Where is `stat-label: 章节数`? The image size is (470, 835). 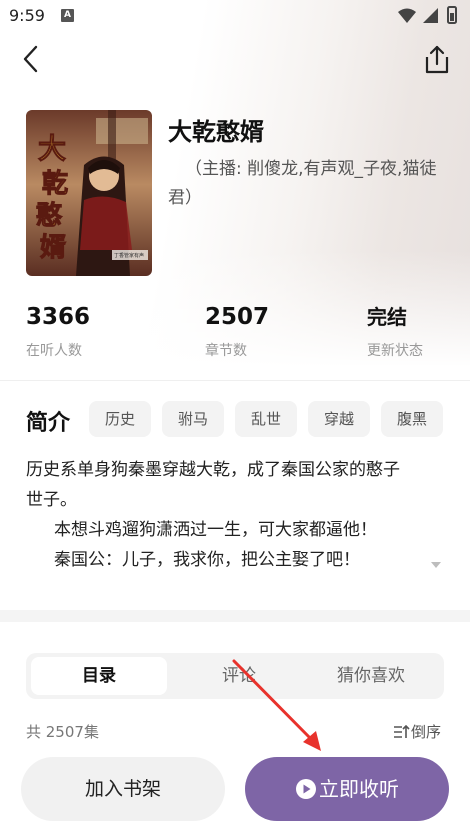
stat-label: 章节数 is located at coordinates (226, 351).